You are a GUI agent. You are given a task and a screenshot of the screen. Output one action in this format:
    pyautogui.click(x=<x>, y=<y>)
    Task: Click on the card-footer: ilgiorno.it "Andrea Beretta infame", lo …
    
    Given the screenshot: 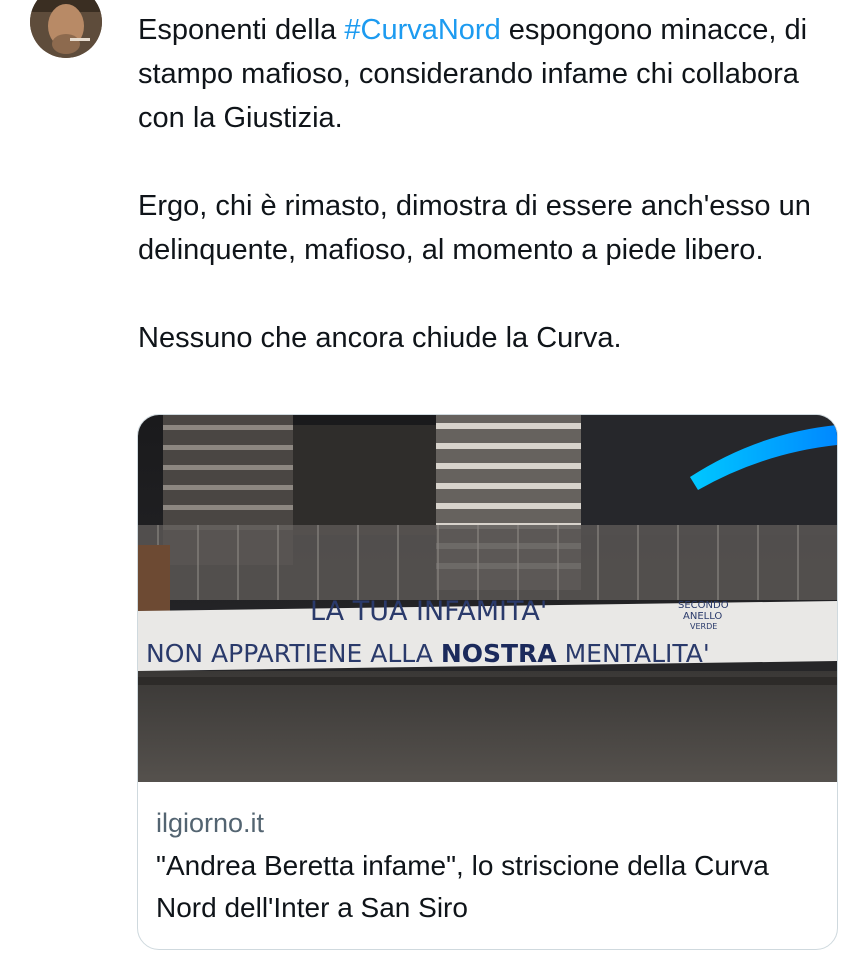 What is the action you would take?
    pyautogui.click(x=491, y=867)
    